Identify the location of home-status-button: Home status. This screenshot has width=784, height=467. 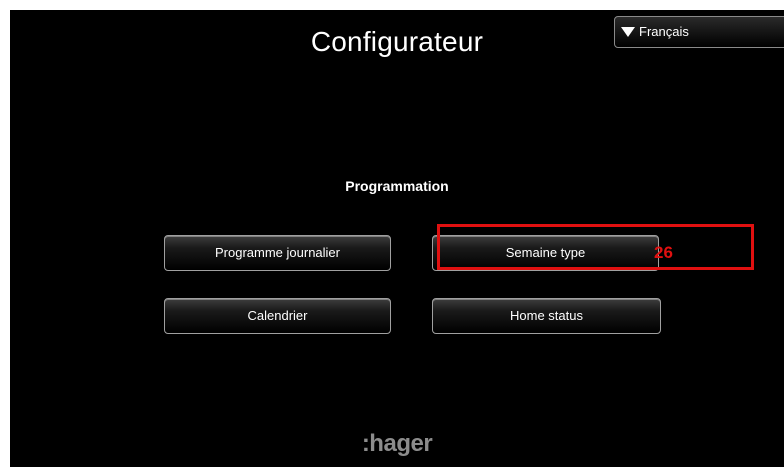
(546, 316).